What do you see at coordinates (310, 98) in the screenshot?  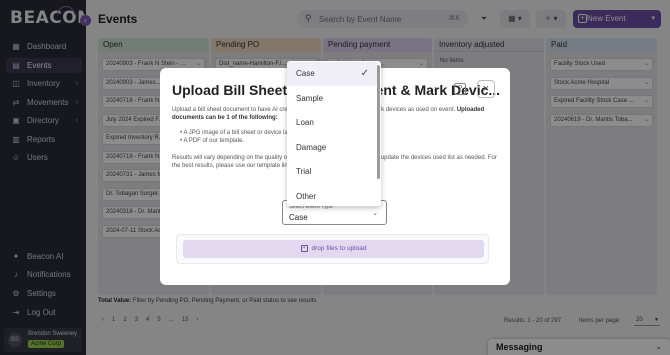 I see `menu-item-label: Sample` at bounding box center [310, 98].